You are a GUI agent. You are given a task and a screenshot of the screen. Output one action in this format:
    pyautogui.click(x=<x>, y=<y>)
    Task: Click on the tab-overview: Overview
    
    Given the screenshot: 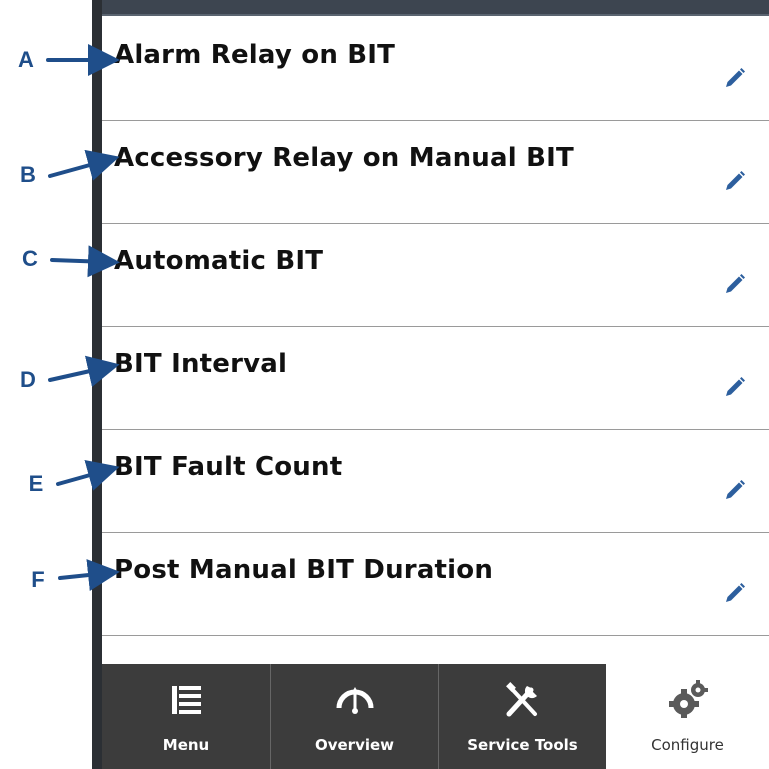 What is the action you would take?
    pyautogui.click(x=354, y=716)
    